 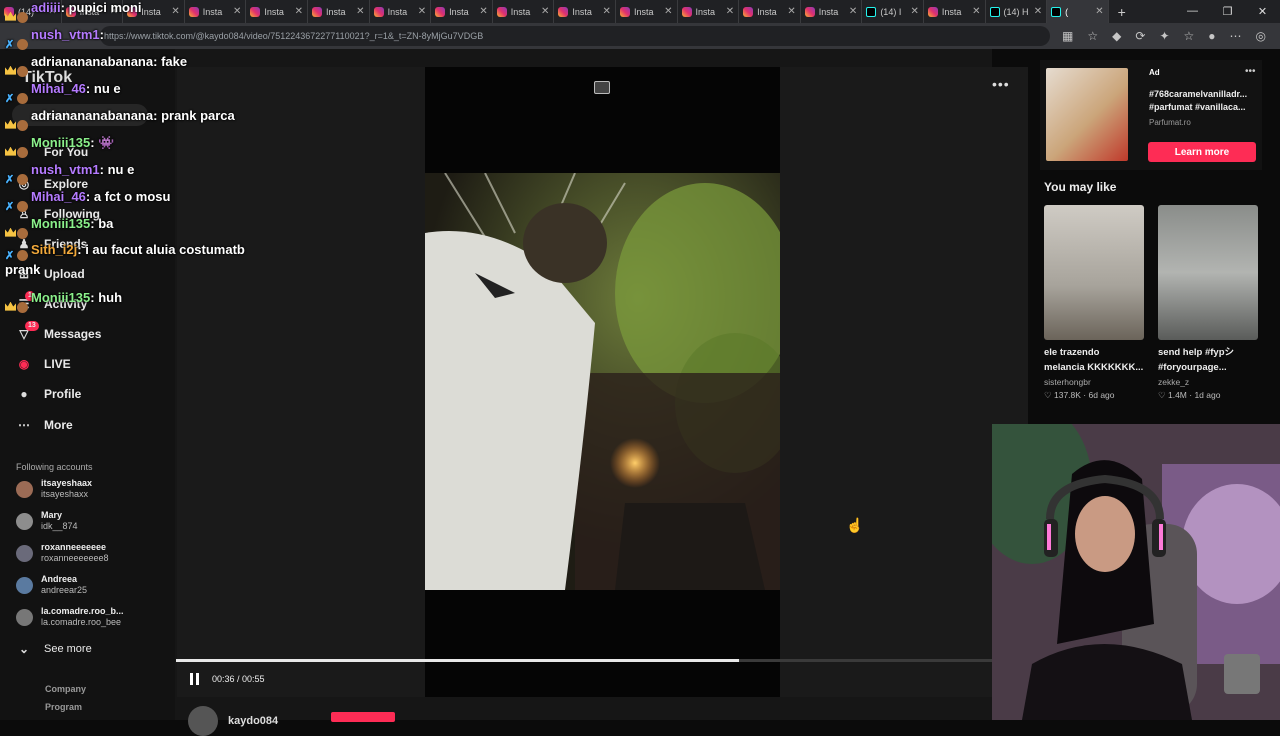 I want to click on chat-badges: ✗, so click(x=18, y=202).